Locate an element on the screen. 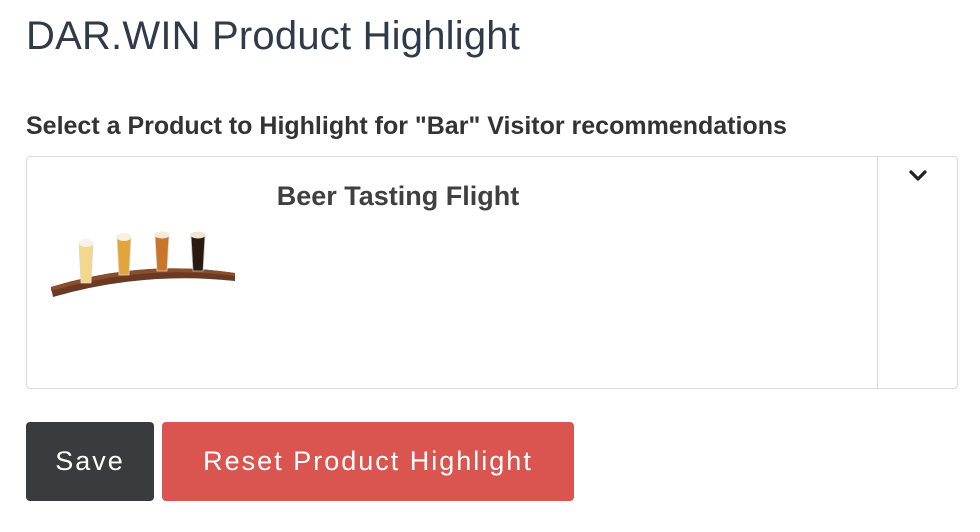 The image size is (980, 532). dropdown-toggle is located at coordinates (917, 272).